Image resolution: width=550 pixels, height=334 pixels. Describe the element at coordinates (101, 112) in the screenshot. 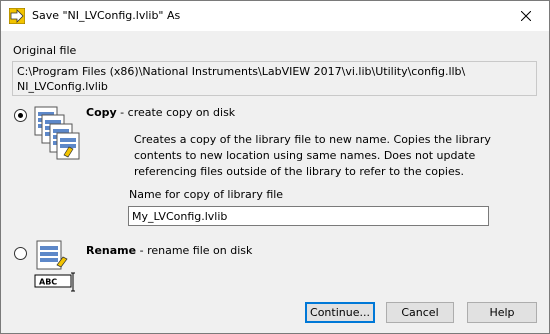

I see `copy-title: Copy` at that location.